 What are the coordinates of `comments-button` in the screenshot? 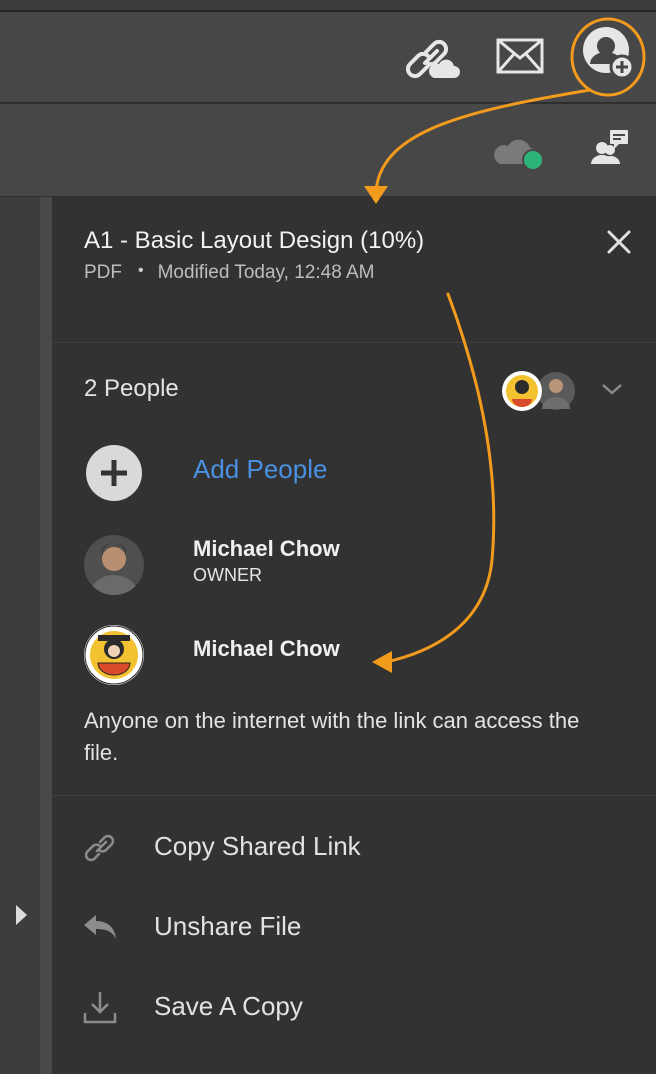 It's located at (610, 148).